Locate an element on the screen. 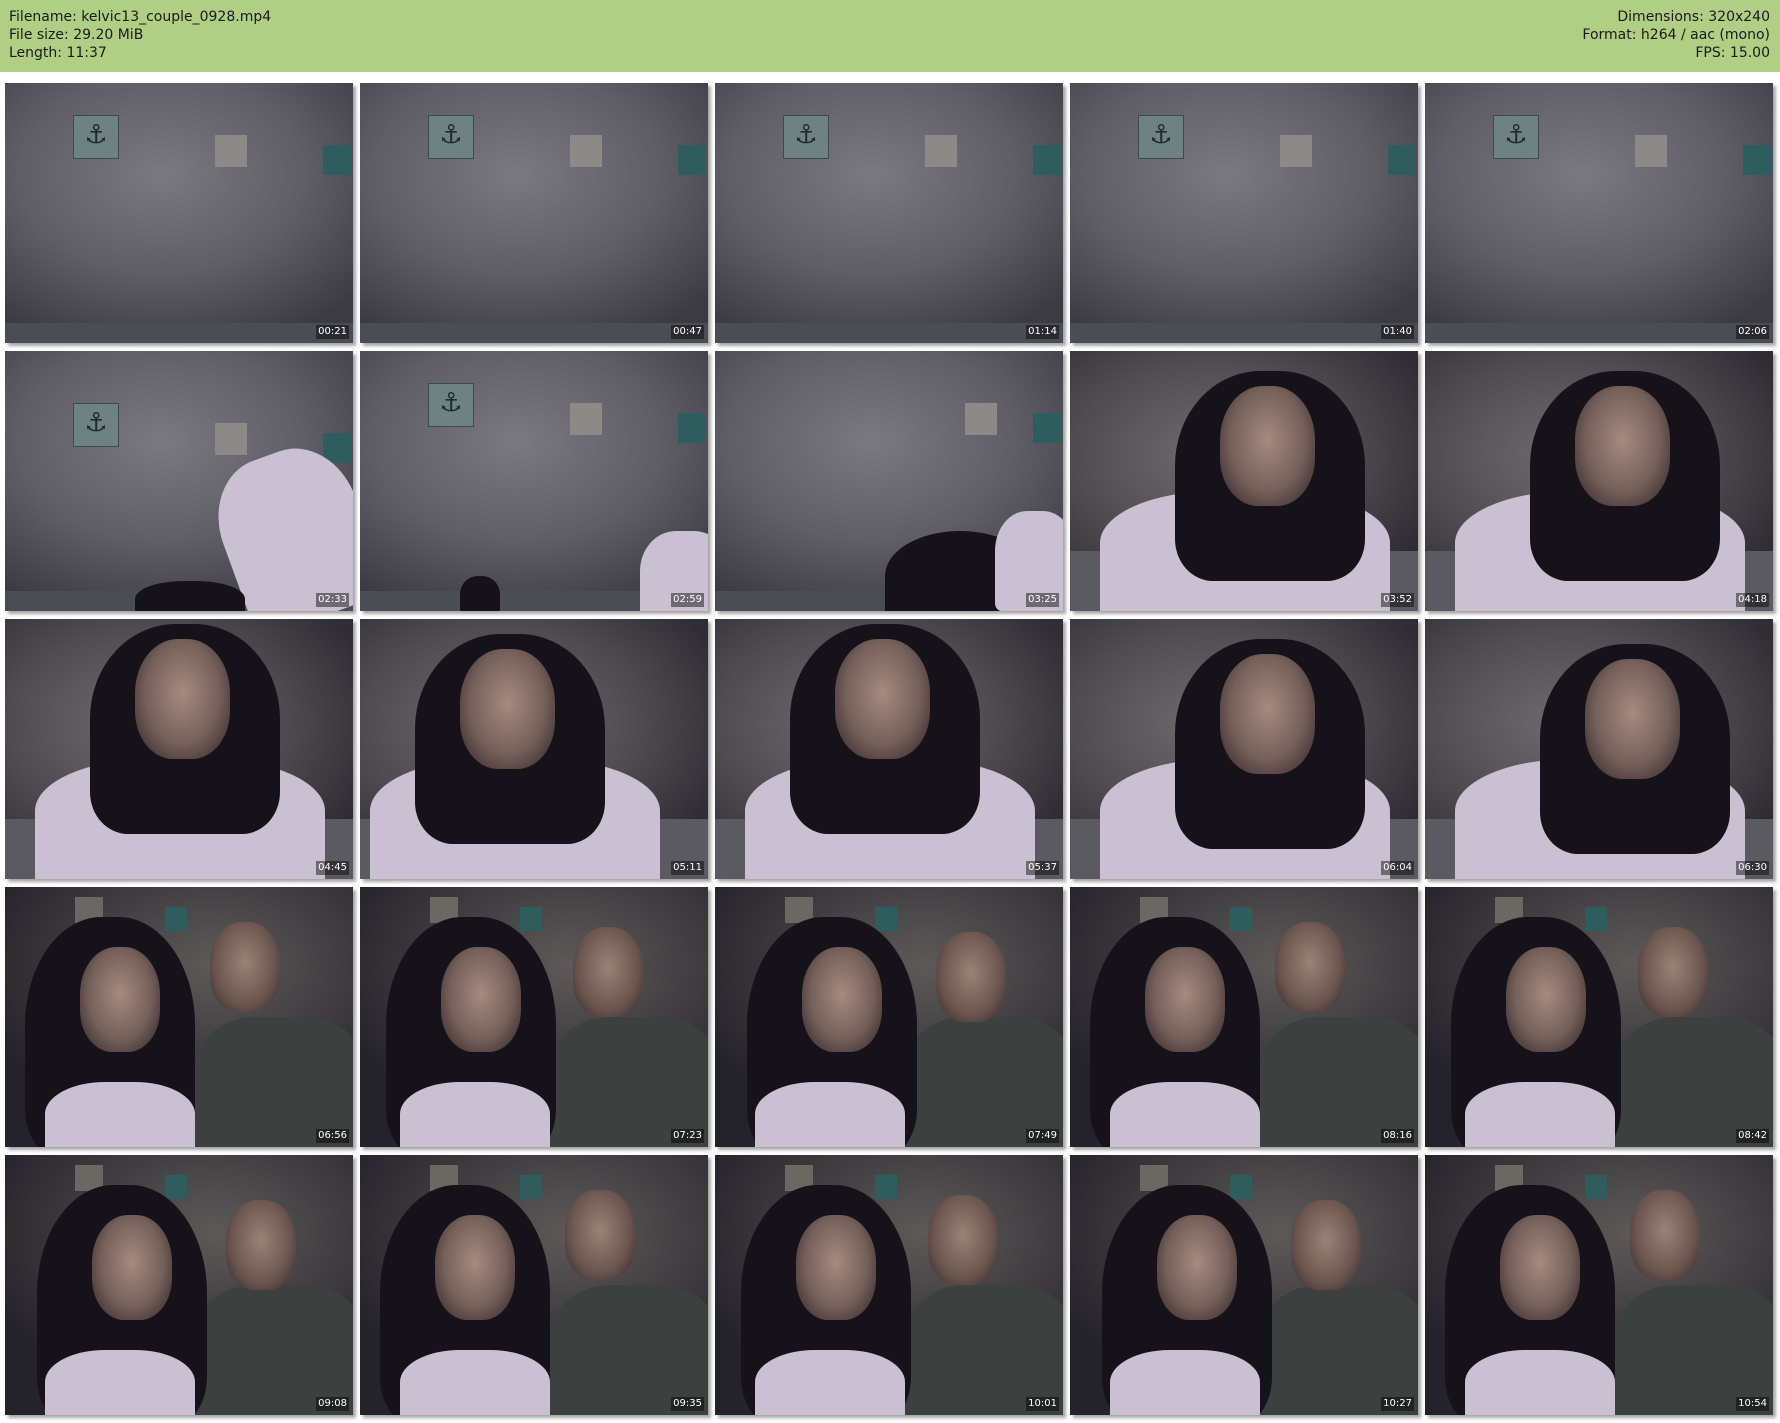 The image size is (1780, 1423). video-thumbnail: 06:04 is located at coordinates (1244, 749).